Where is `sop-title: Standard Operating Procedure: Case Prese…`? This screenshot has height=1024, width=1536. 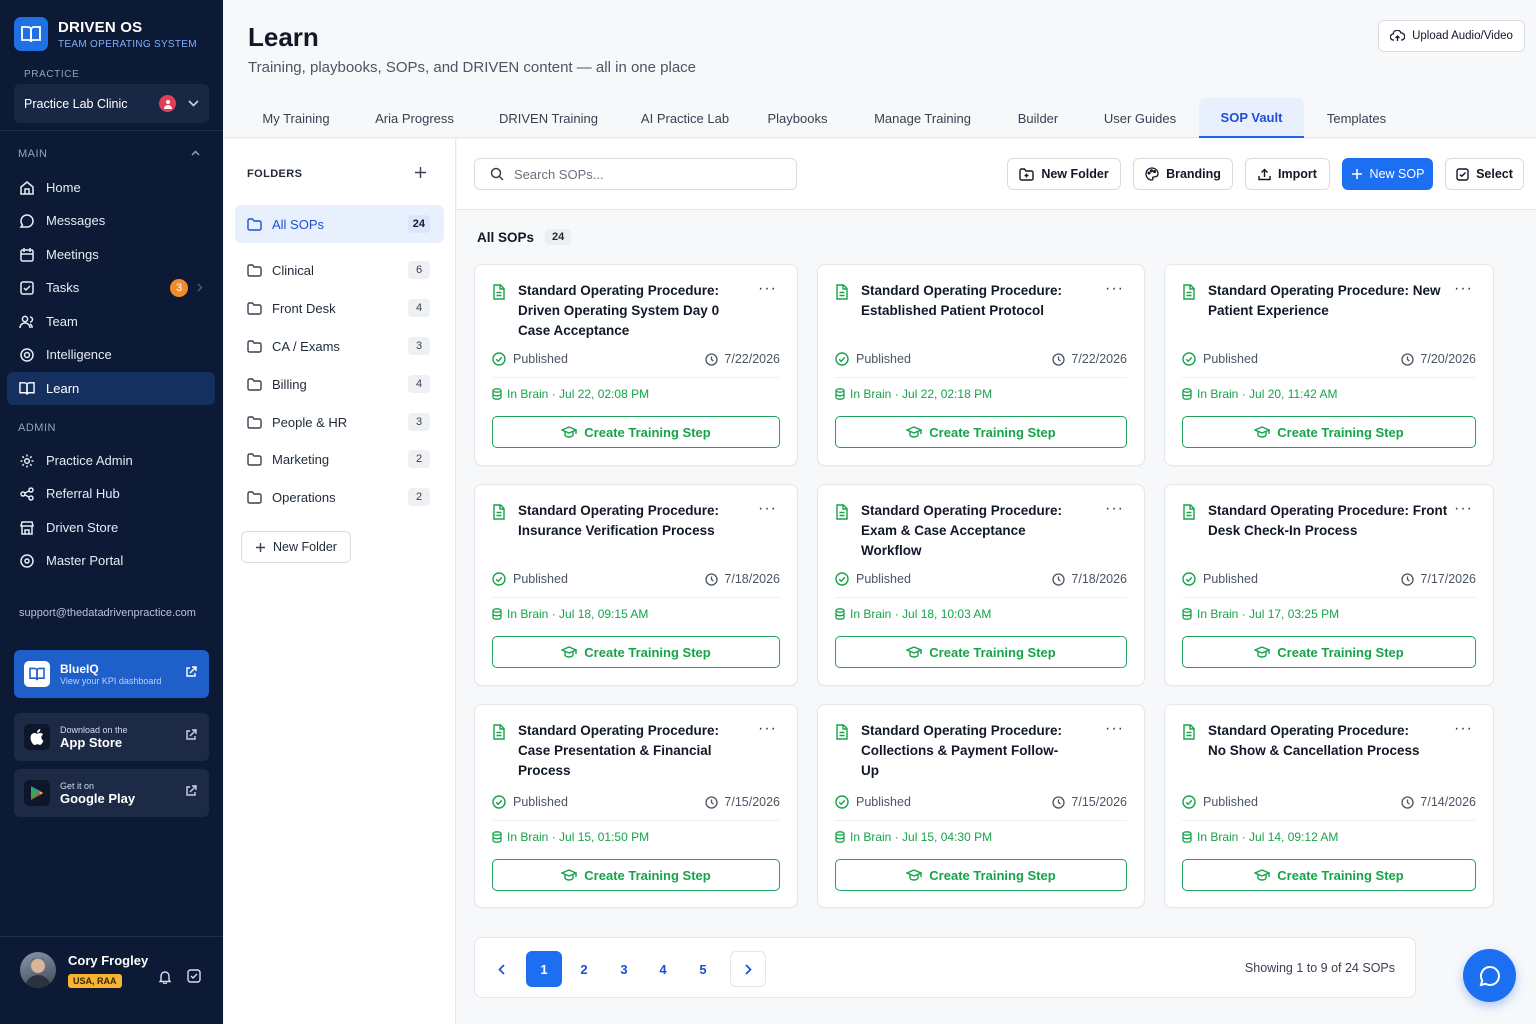 sop-title: Standard Operating Procedure: Case Prese… is located at coordinates (625, 751).